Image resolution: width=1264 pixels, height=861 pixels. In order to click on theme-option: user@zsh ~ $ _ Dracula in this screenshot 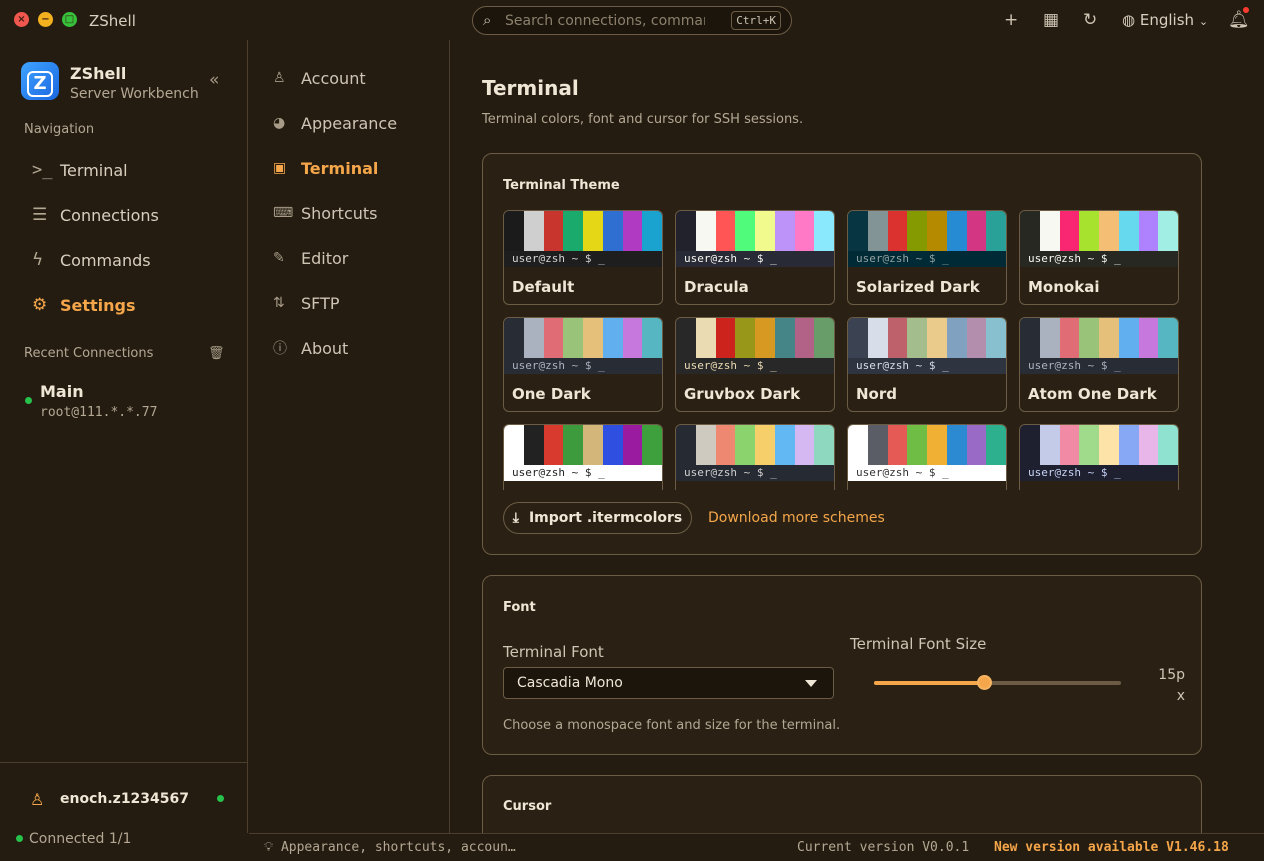, I will do `click(755, 257)`.